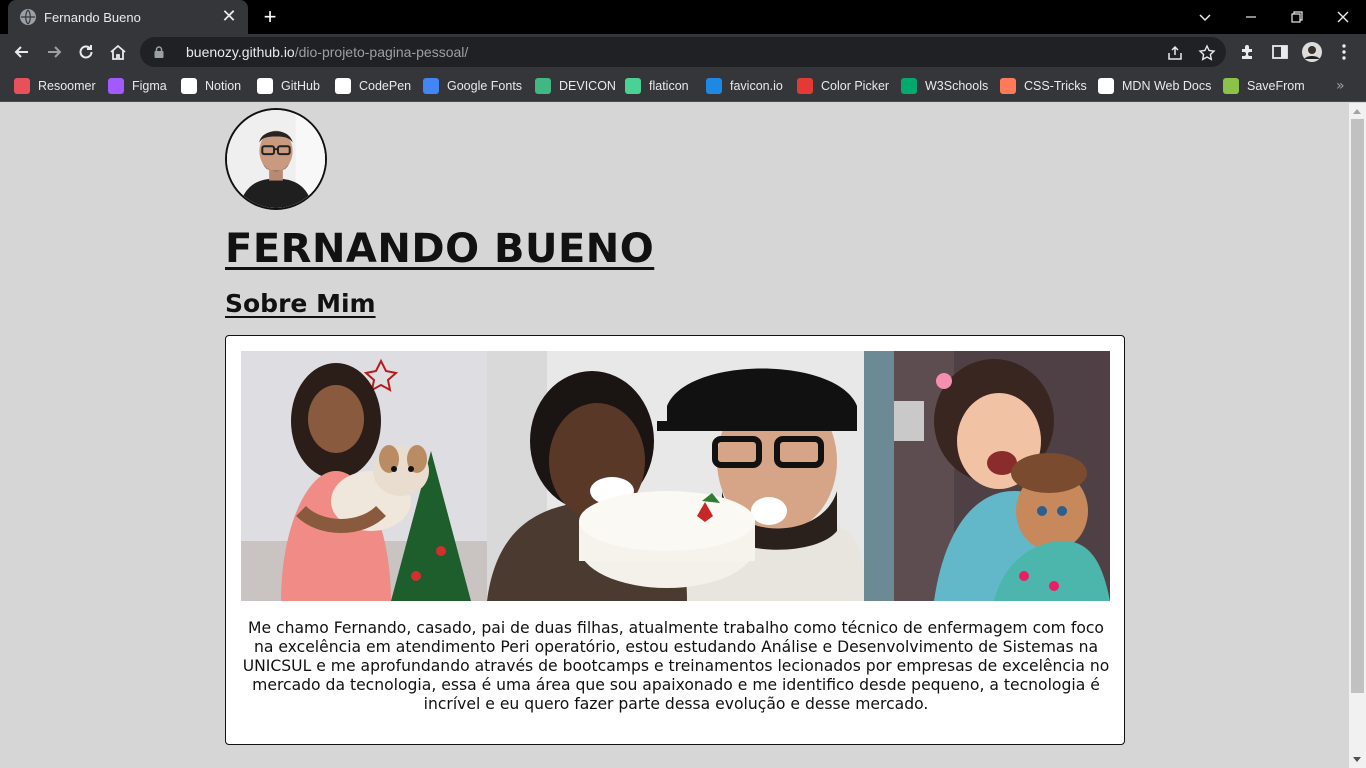  I want to click on close-icon, so click(1343, 17).